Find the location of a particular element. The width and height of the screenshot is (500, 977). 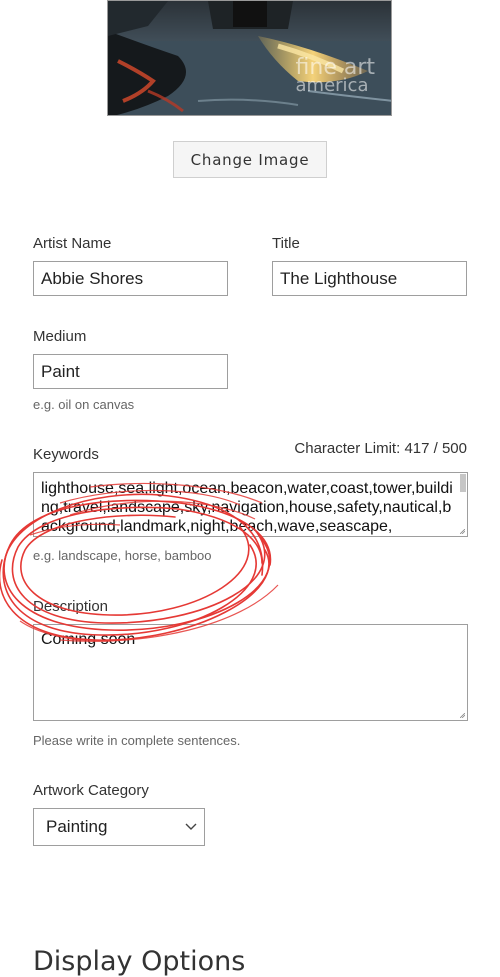

artist-name-label: Artist Name is located at coordinates (72, 243).